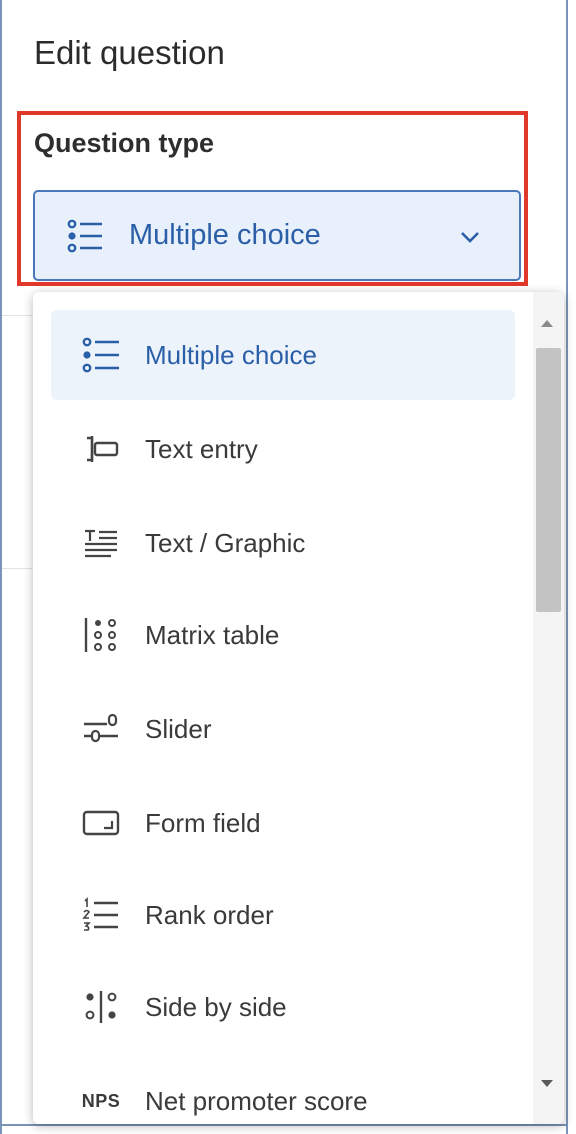  Describe the element at coordinates (101, 635) in the screenshot. I see `matrix-table-icon` at that location.